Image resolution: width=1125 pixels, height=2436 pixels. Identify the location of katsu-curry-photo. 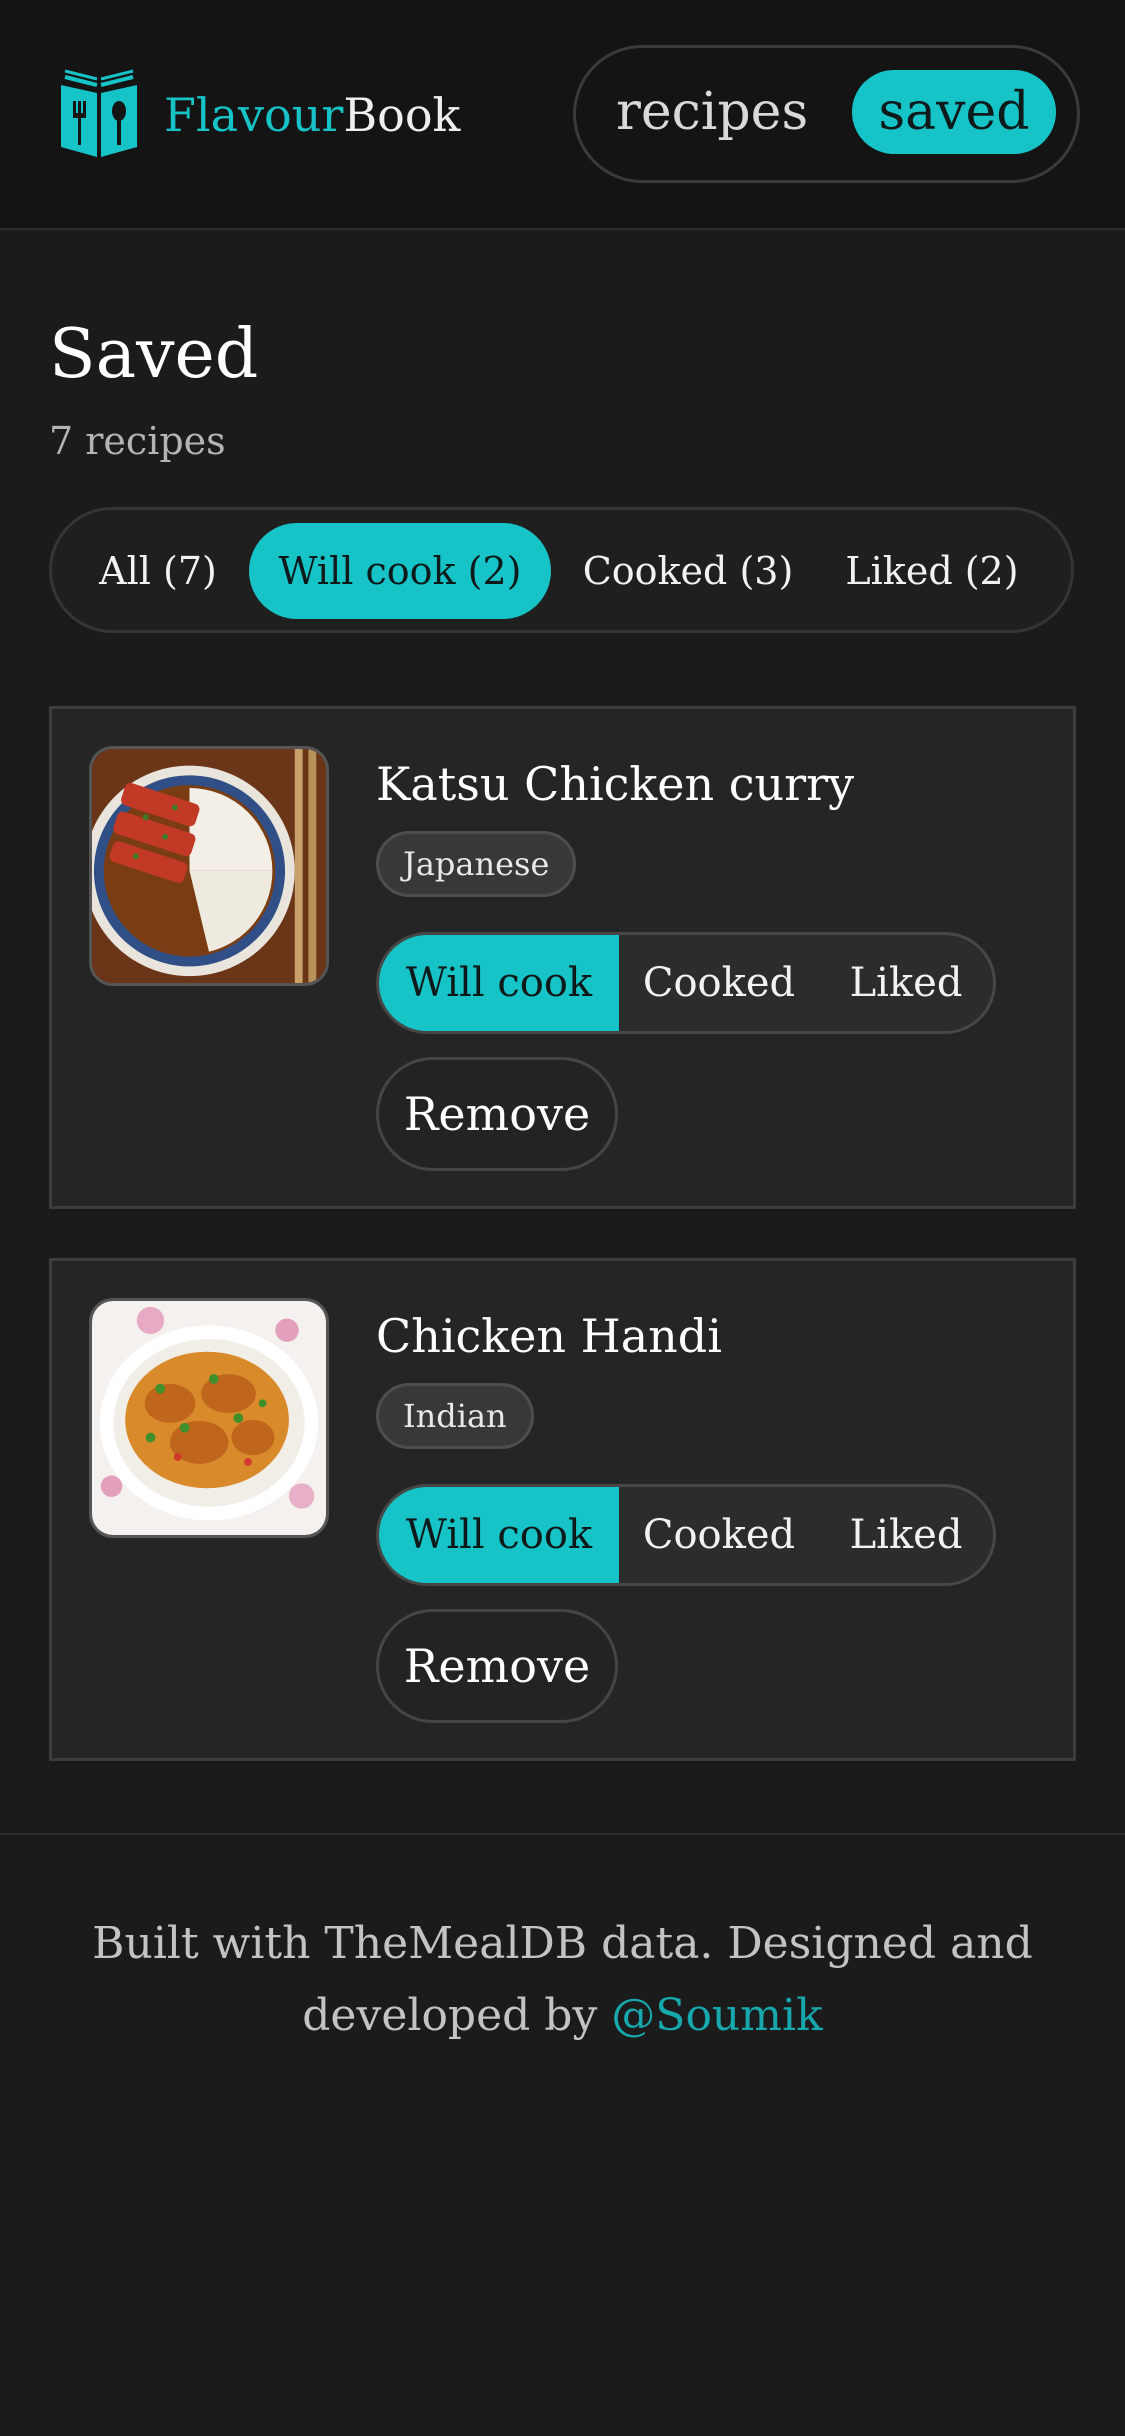
(209, 866).